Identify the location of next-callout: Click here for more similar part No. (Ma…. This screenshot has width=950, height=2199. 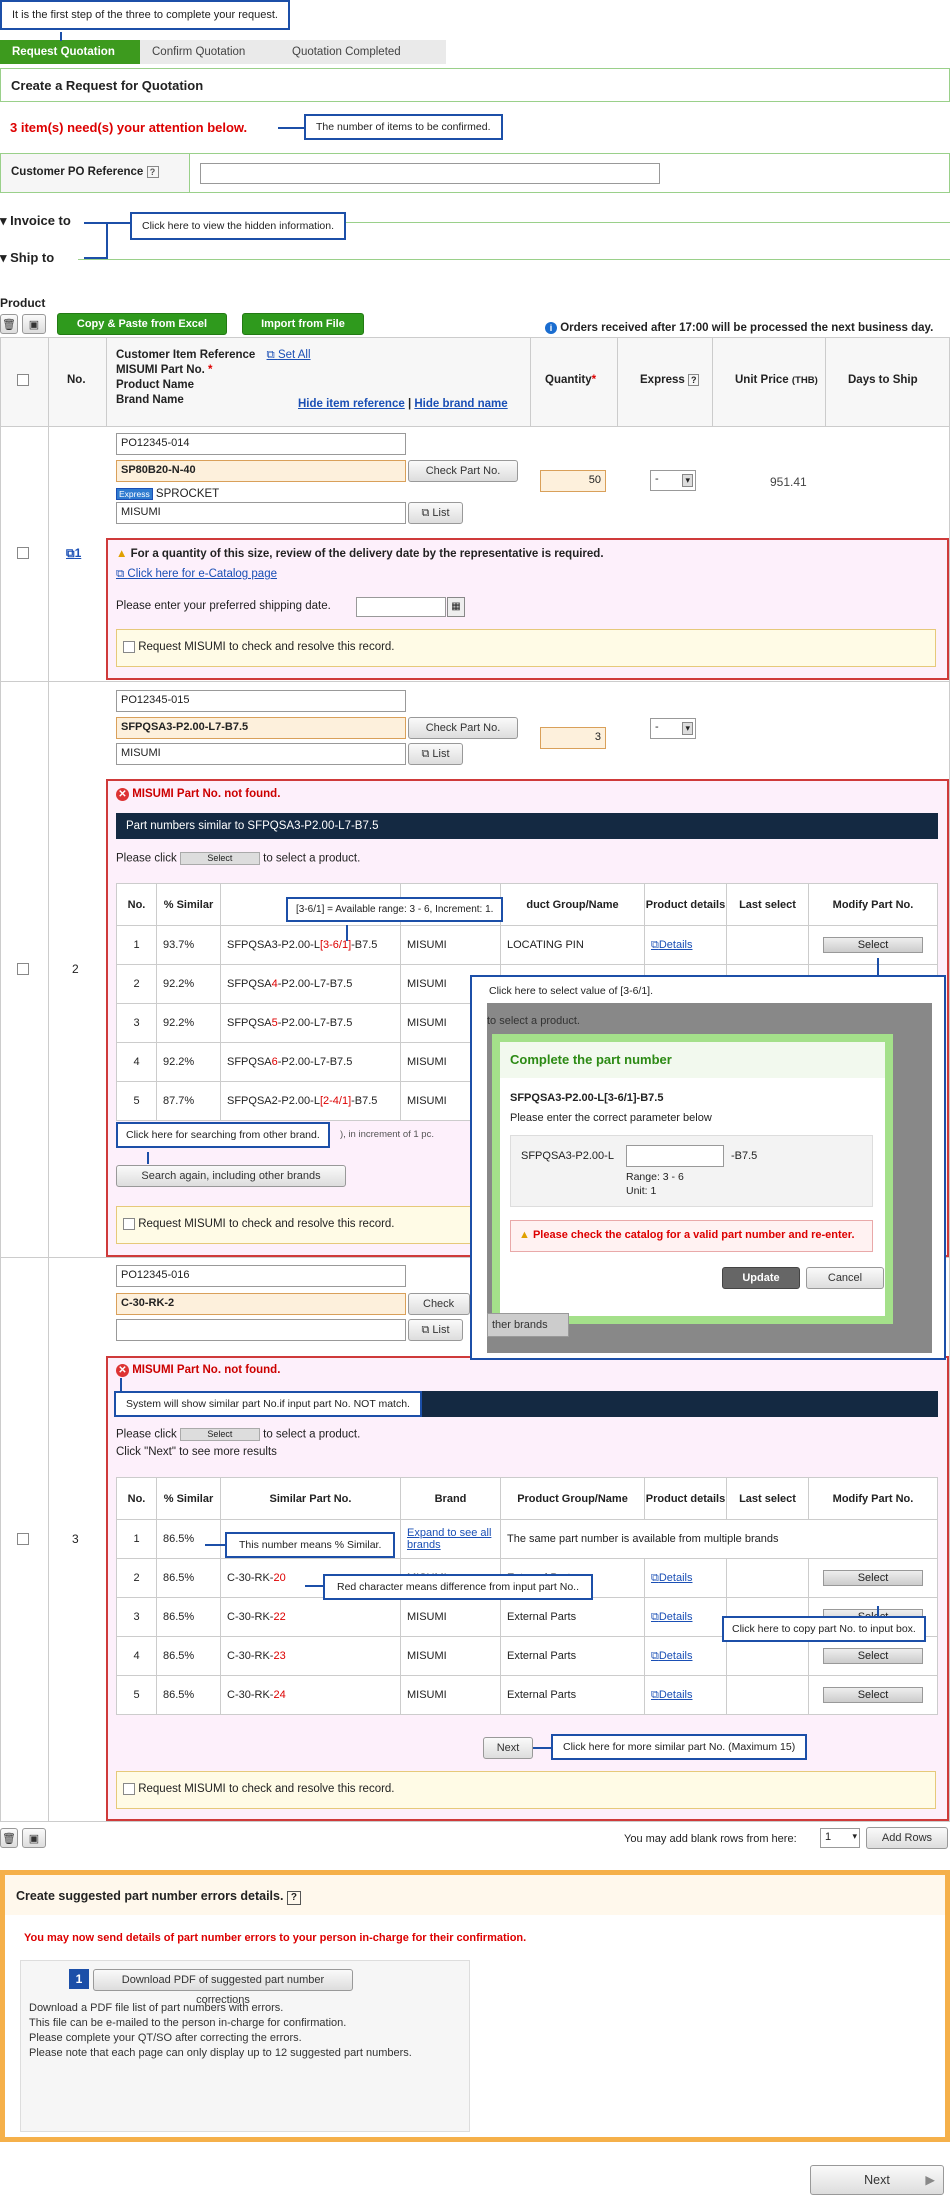
(679, 1747).